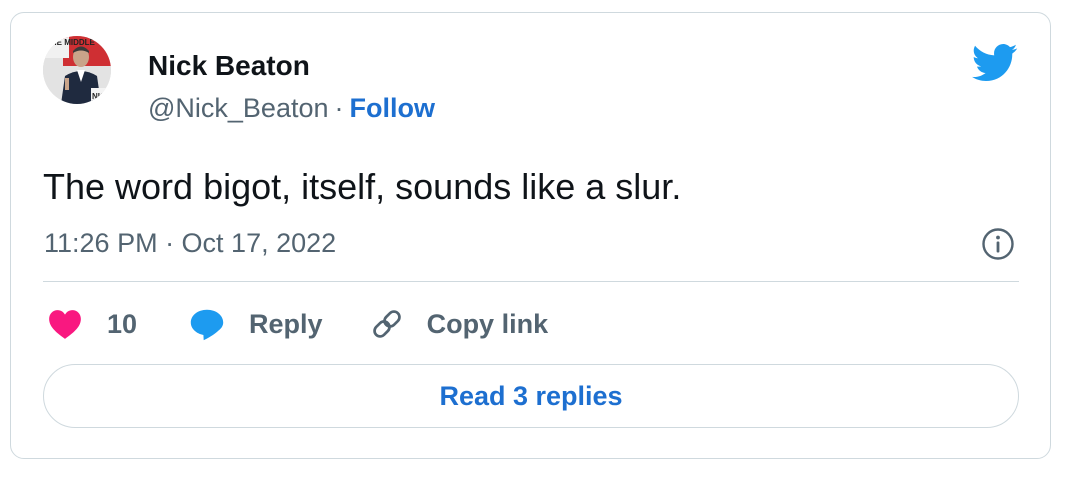 The height and width of the screenshot is (478, 1067). I want to click on avatar-backdrop-text: THE MIDDLE, so click(71, 42).